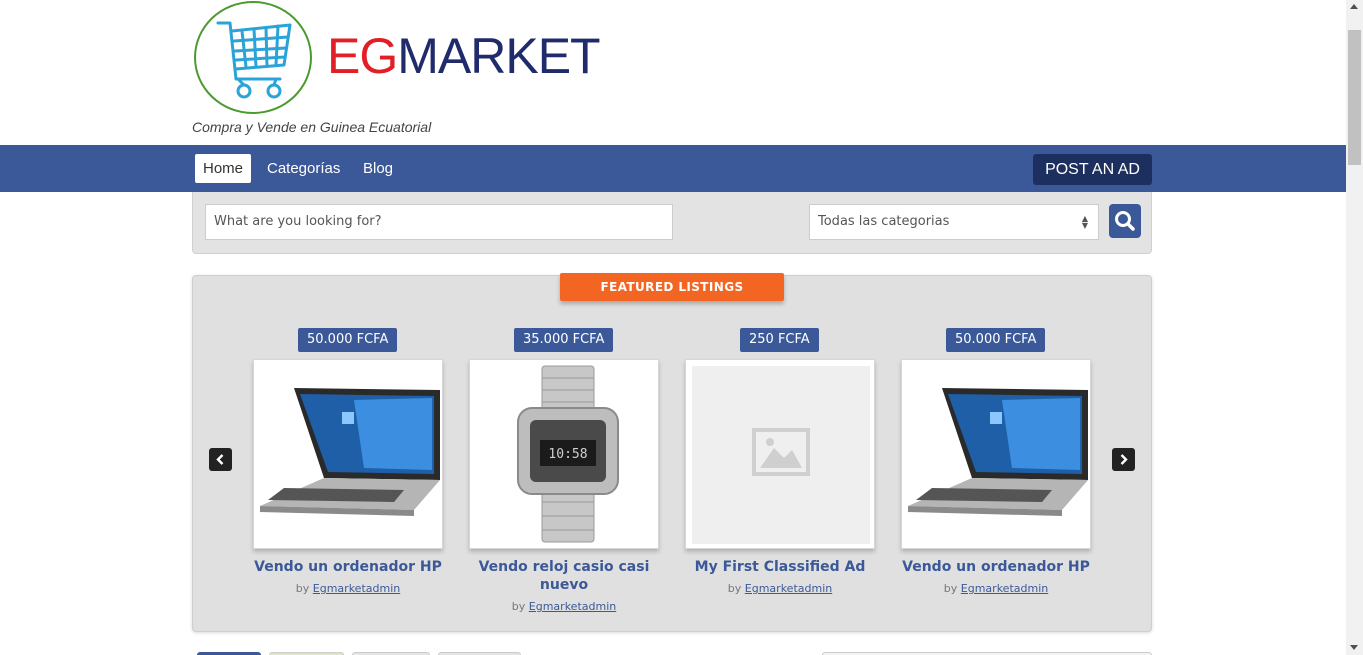  I want to click on post-ad-button: POST AN AD, so click(1092, 169).